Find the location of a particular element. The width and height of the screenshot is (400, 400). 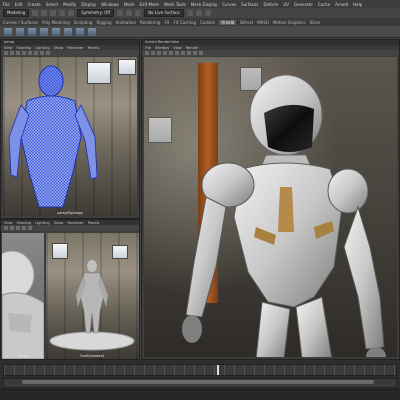

menu-mesh: Mesh is located at coordinates (129, 4).